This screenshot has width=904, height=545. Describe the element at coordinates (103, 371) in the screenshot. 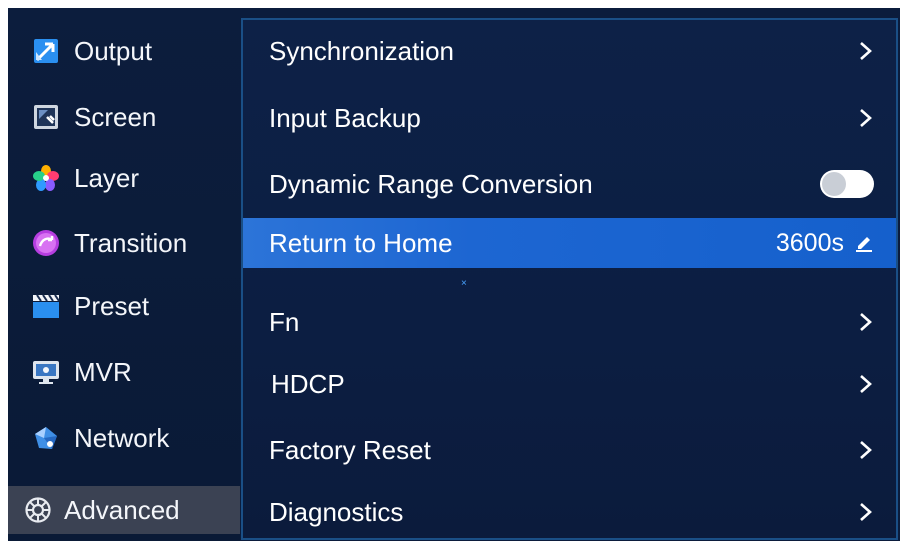

I see `sidebar-item-label: MVR` at that location.